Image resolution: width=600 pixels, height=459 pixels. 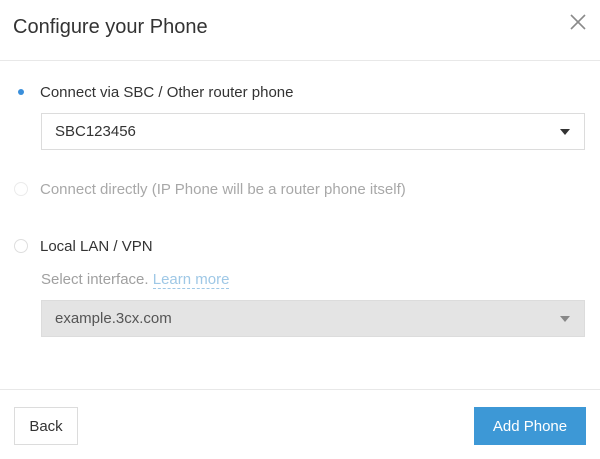 I want to click on radio-option-sbc: Connect via SBC / Other router phone, so click(x=153, y=92).